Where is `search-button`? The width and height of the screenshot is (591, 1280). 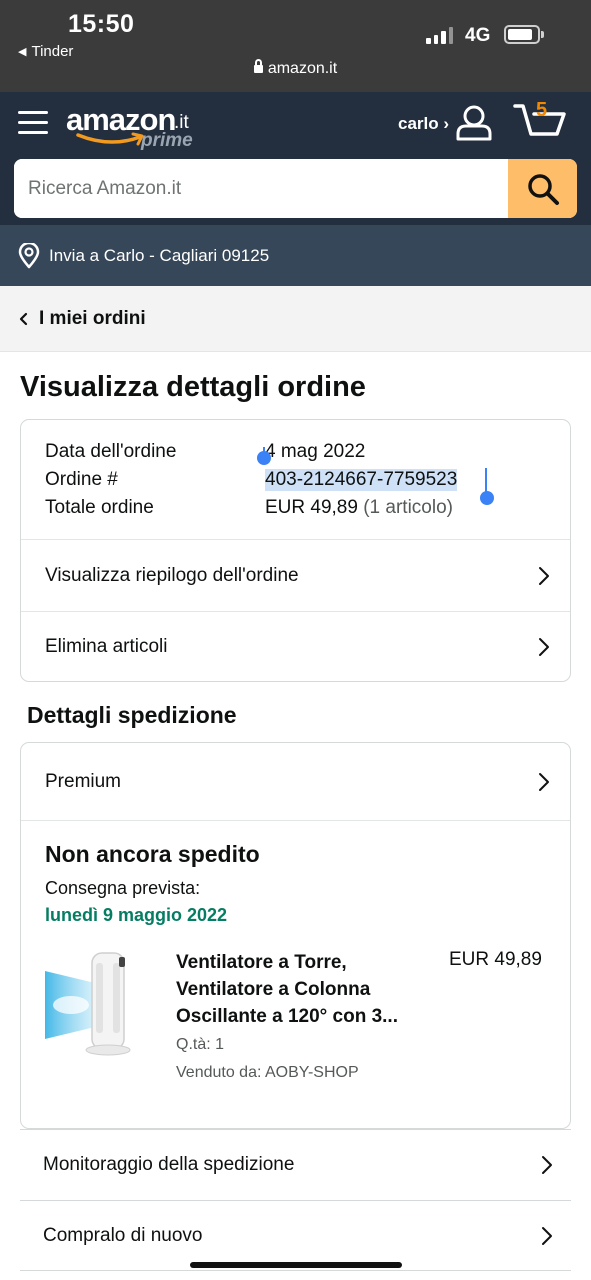 search-button is located at coordinates (542, 188).